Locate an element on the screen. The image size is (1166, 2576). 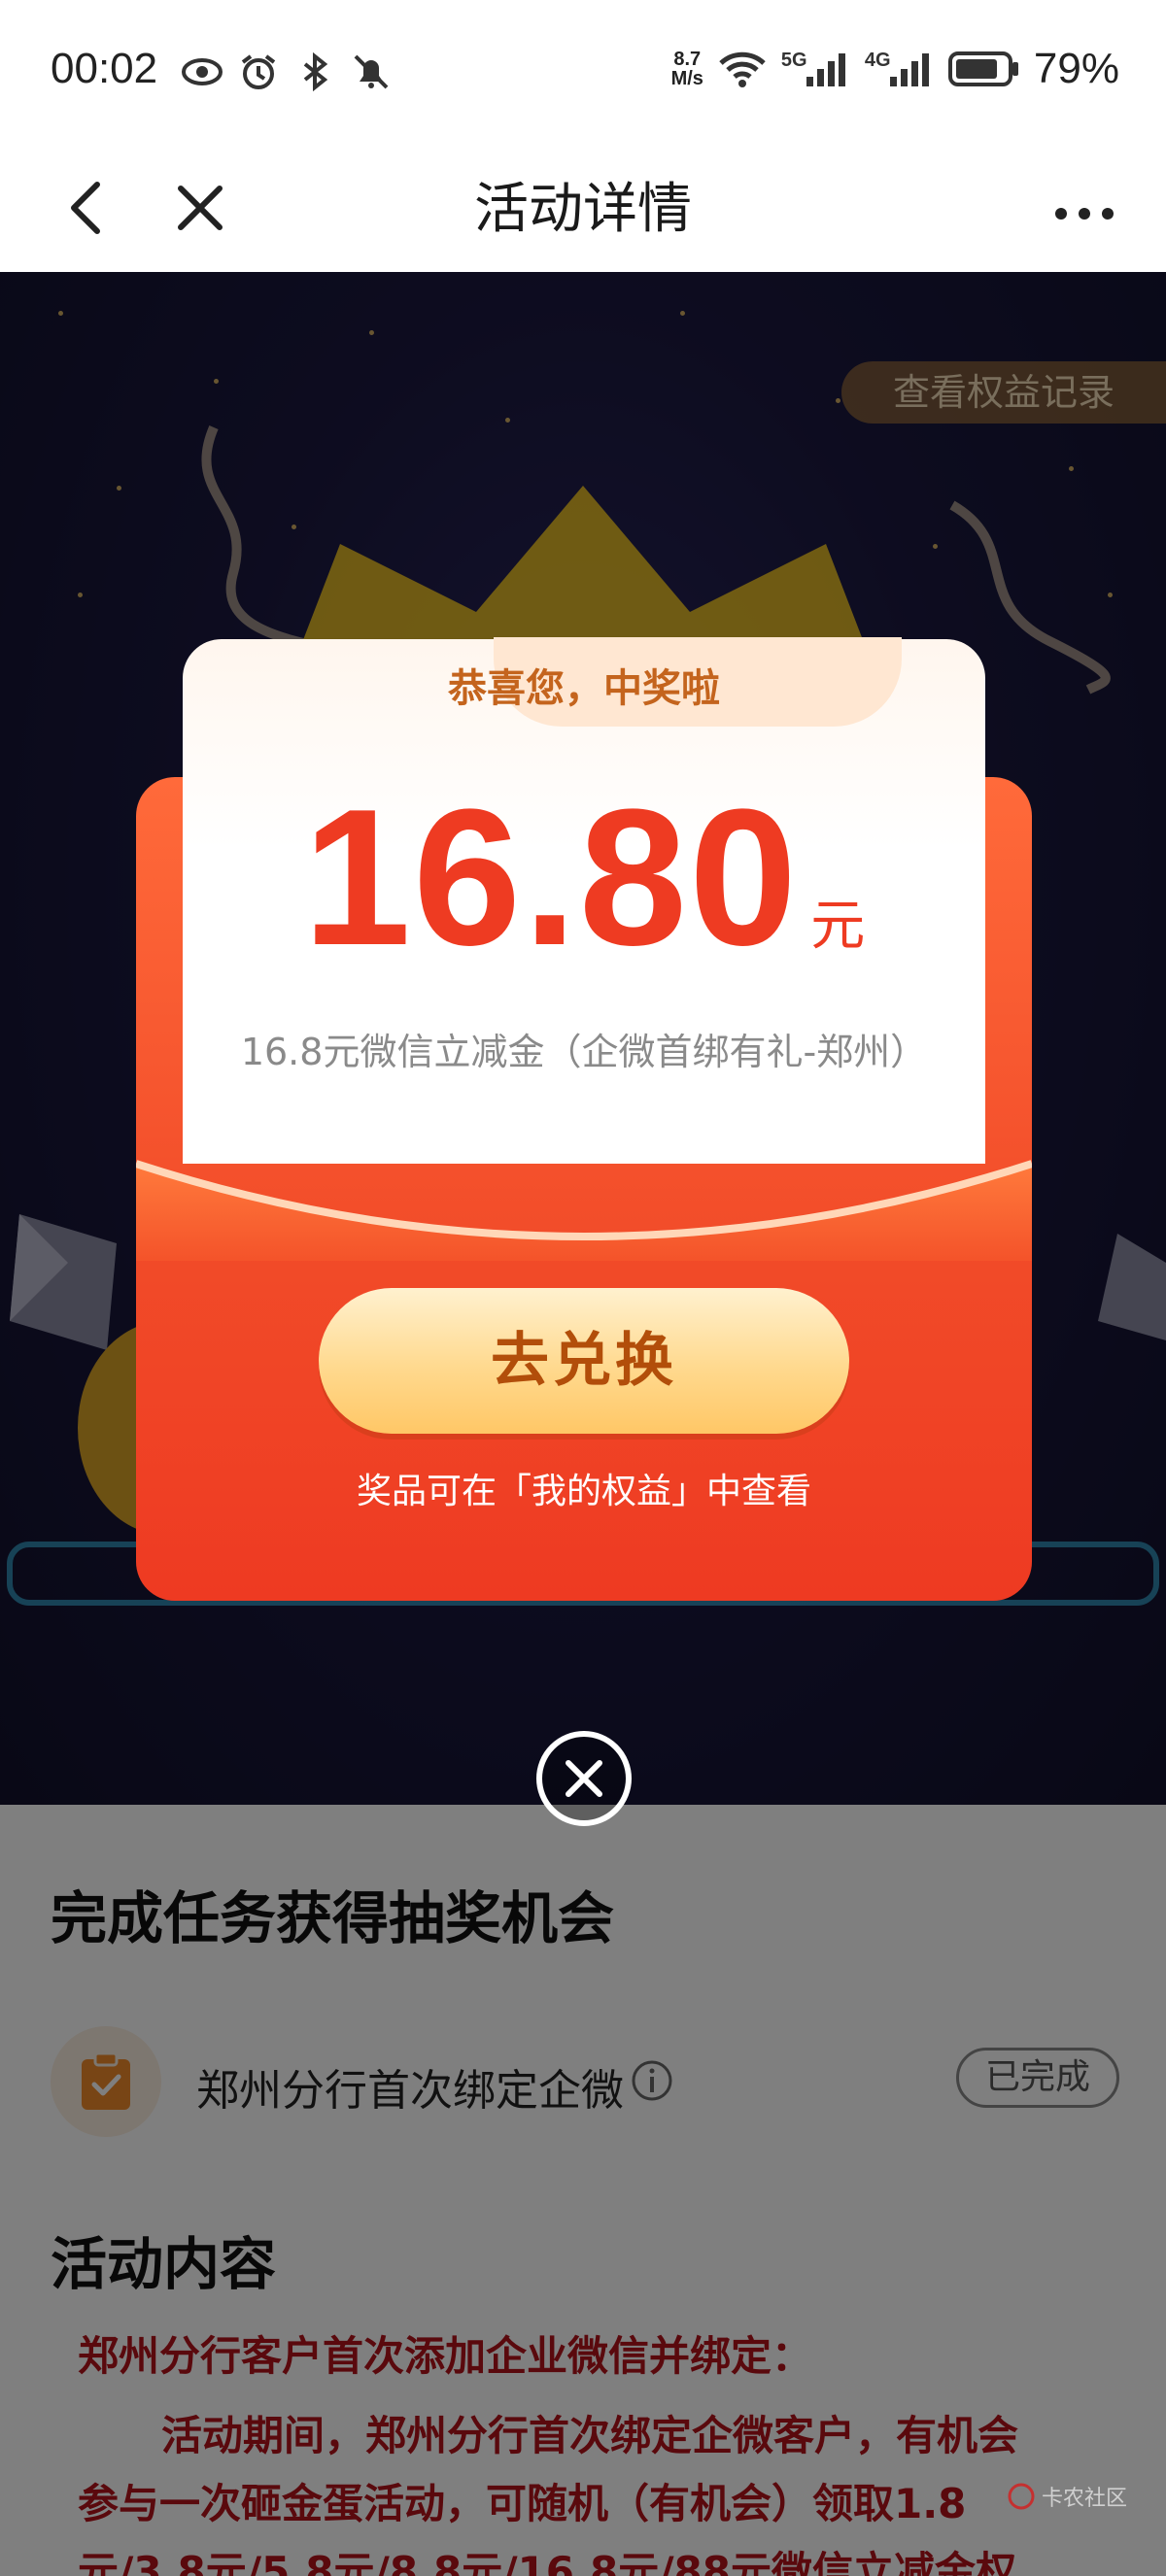
prize-note: 奖品可在「我的权益」中查看 is located at coordinates (583, 1491).